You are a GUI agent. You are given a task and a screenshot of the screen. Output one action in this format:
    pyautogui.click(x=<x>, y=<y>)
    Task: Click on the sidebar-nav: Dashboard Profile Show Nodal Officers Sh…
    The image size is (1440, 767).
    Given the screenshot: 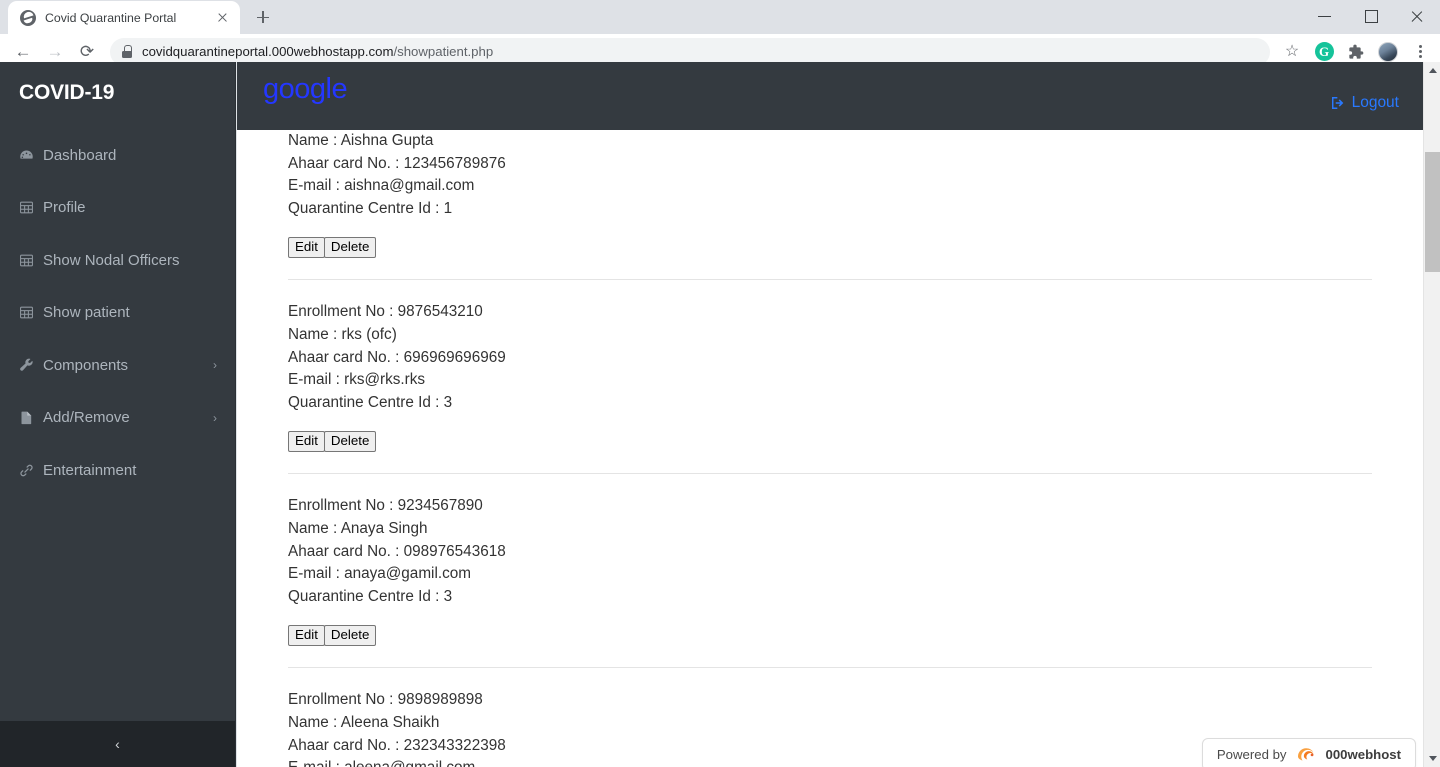 What is the action you would take?
    pyautogui.click(x=117, y=313)
    